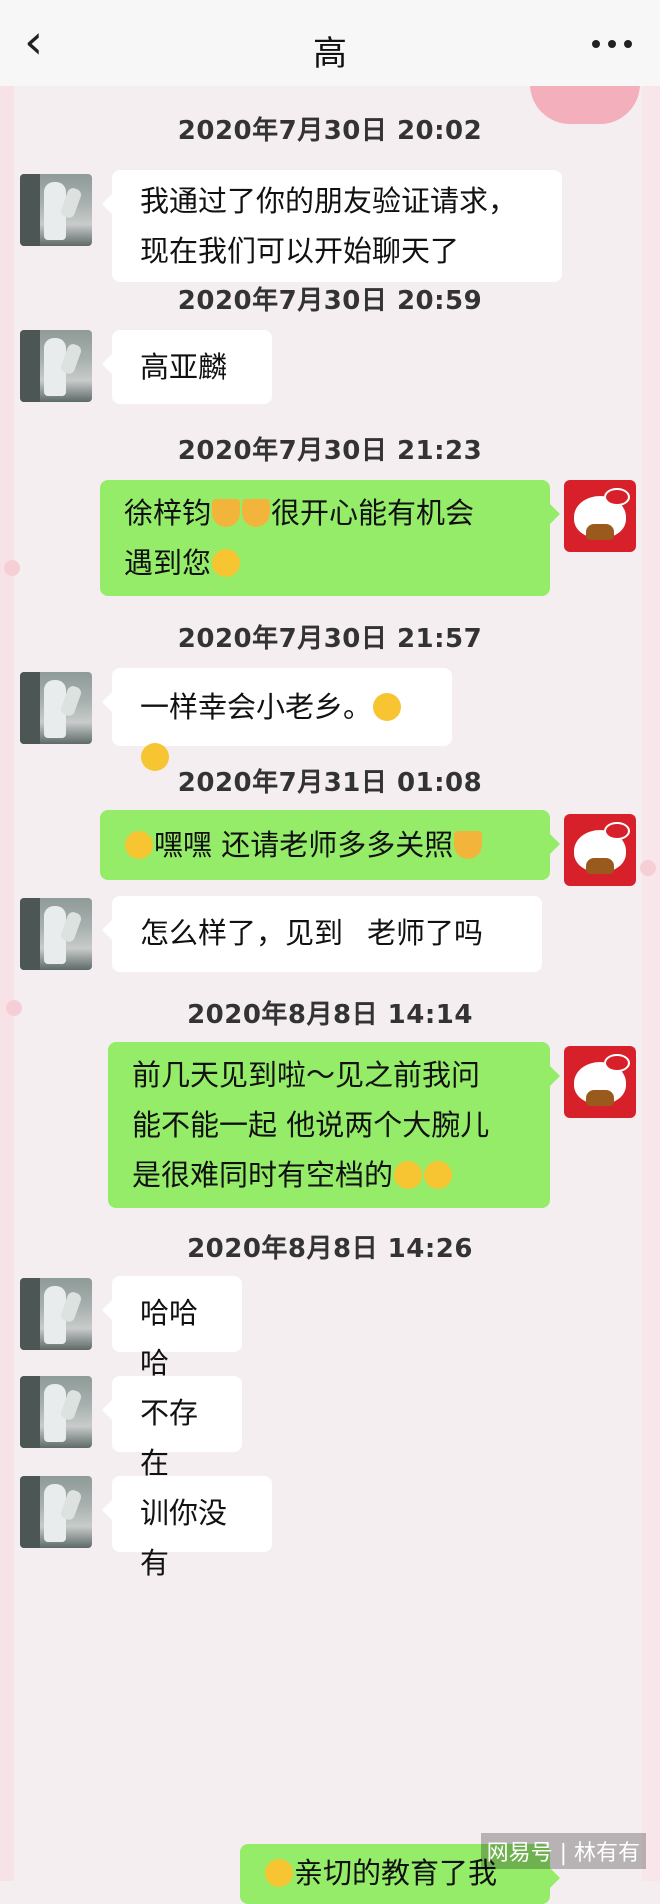 The image size is (660, 1904). I want to click on message-text: 训你没有, so click(184, 1538).